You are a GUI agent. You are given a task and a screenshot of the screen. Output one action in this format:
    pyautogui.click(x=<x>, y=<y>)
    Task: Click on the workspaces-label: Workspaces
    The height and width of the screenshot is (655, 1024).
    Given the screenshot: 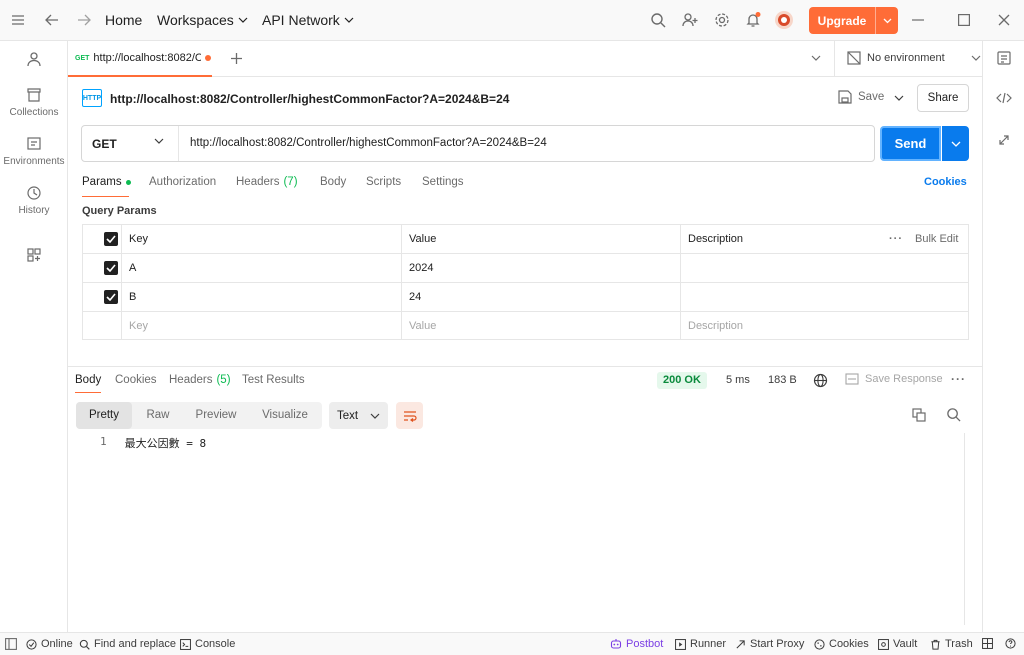 What is the action you would take?
    pyautogui.click(x=195, y=20)
    